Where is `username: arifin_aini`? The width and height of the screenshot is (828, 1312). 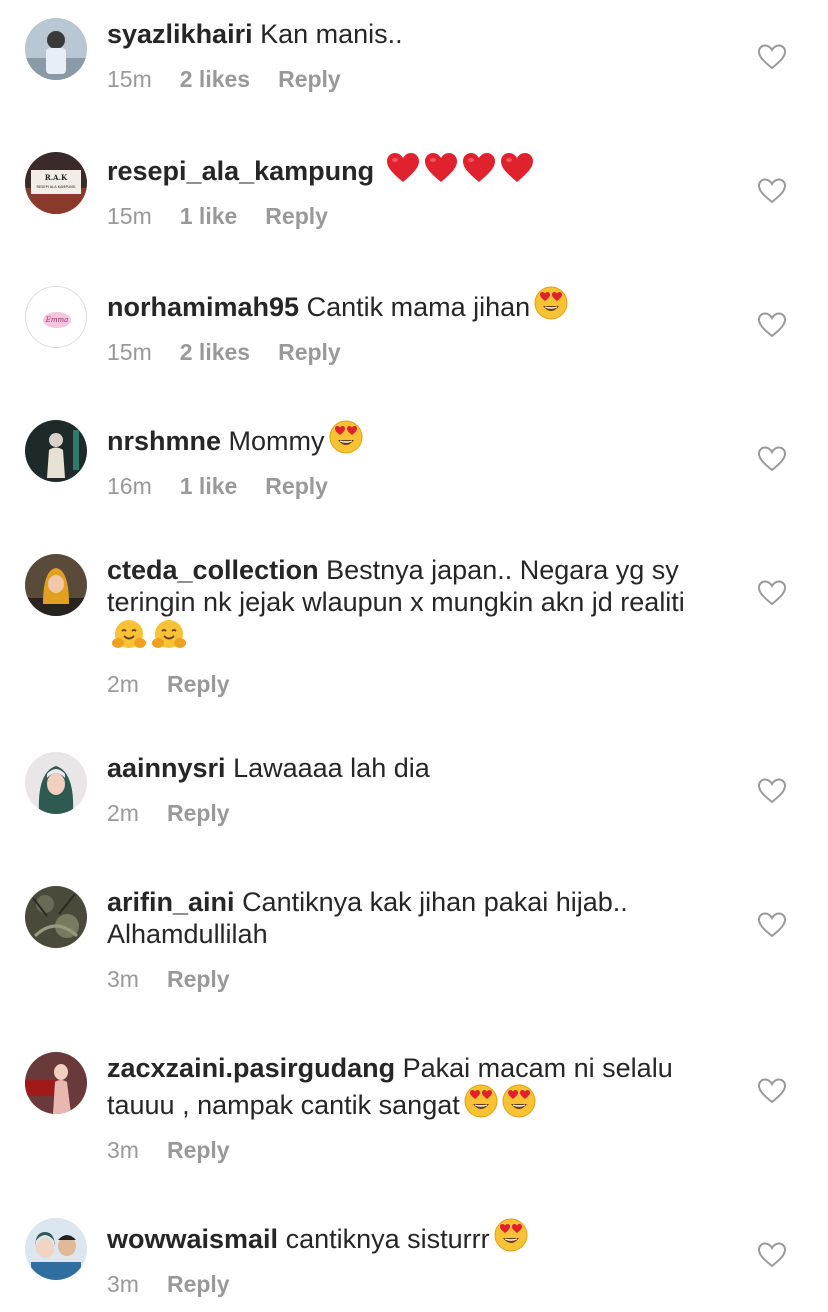
username: arifin_aini is located at coordinates (171, 902).